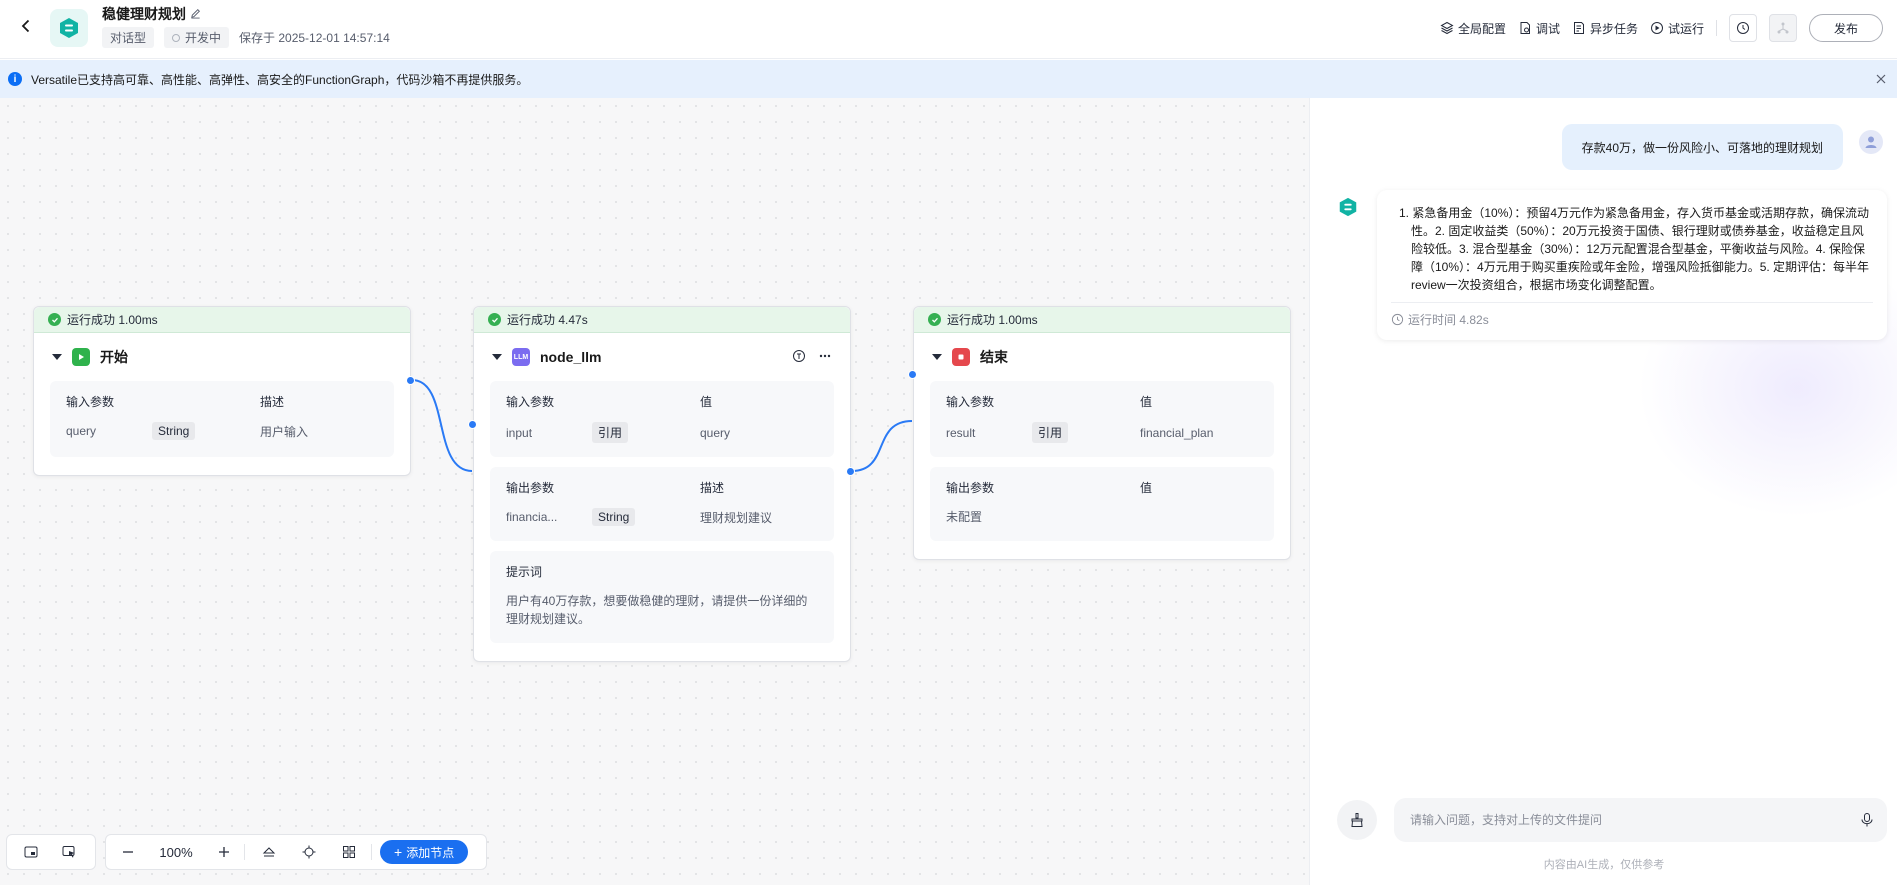 The image size is (1897, 885). I want to click on prompt-label: 提示词, so click(524, 572).